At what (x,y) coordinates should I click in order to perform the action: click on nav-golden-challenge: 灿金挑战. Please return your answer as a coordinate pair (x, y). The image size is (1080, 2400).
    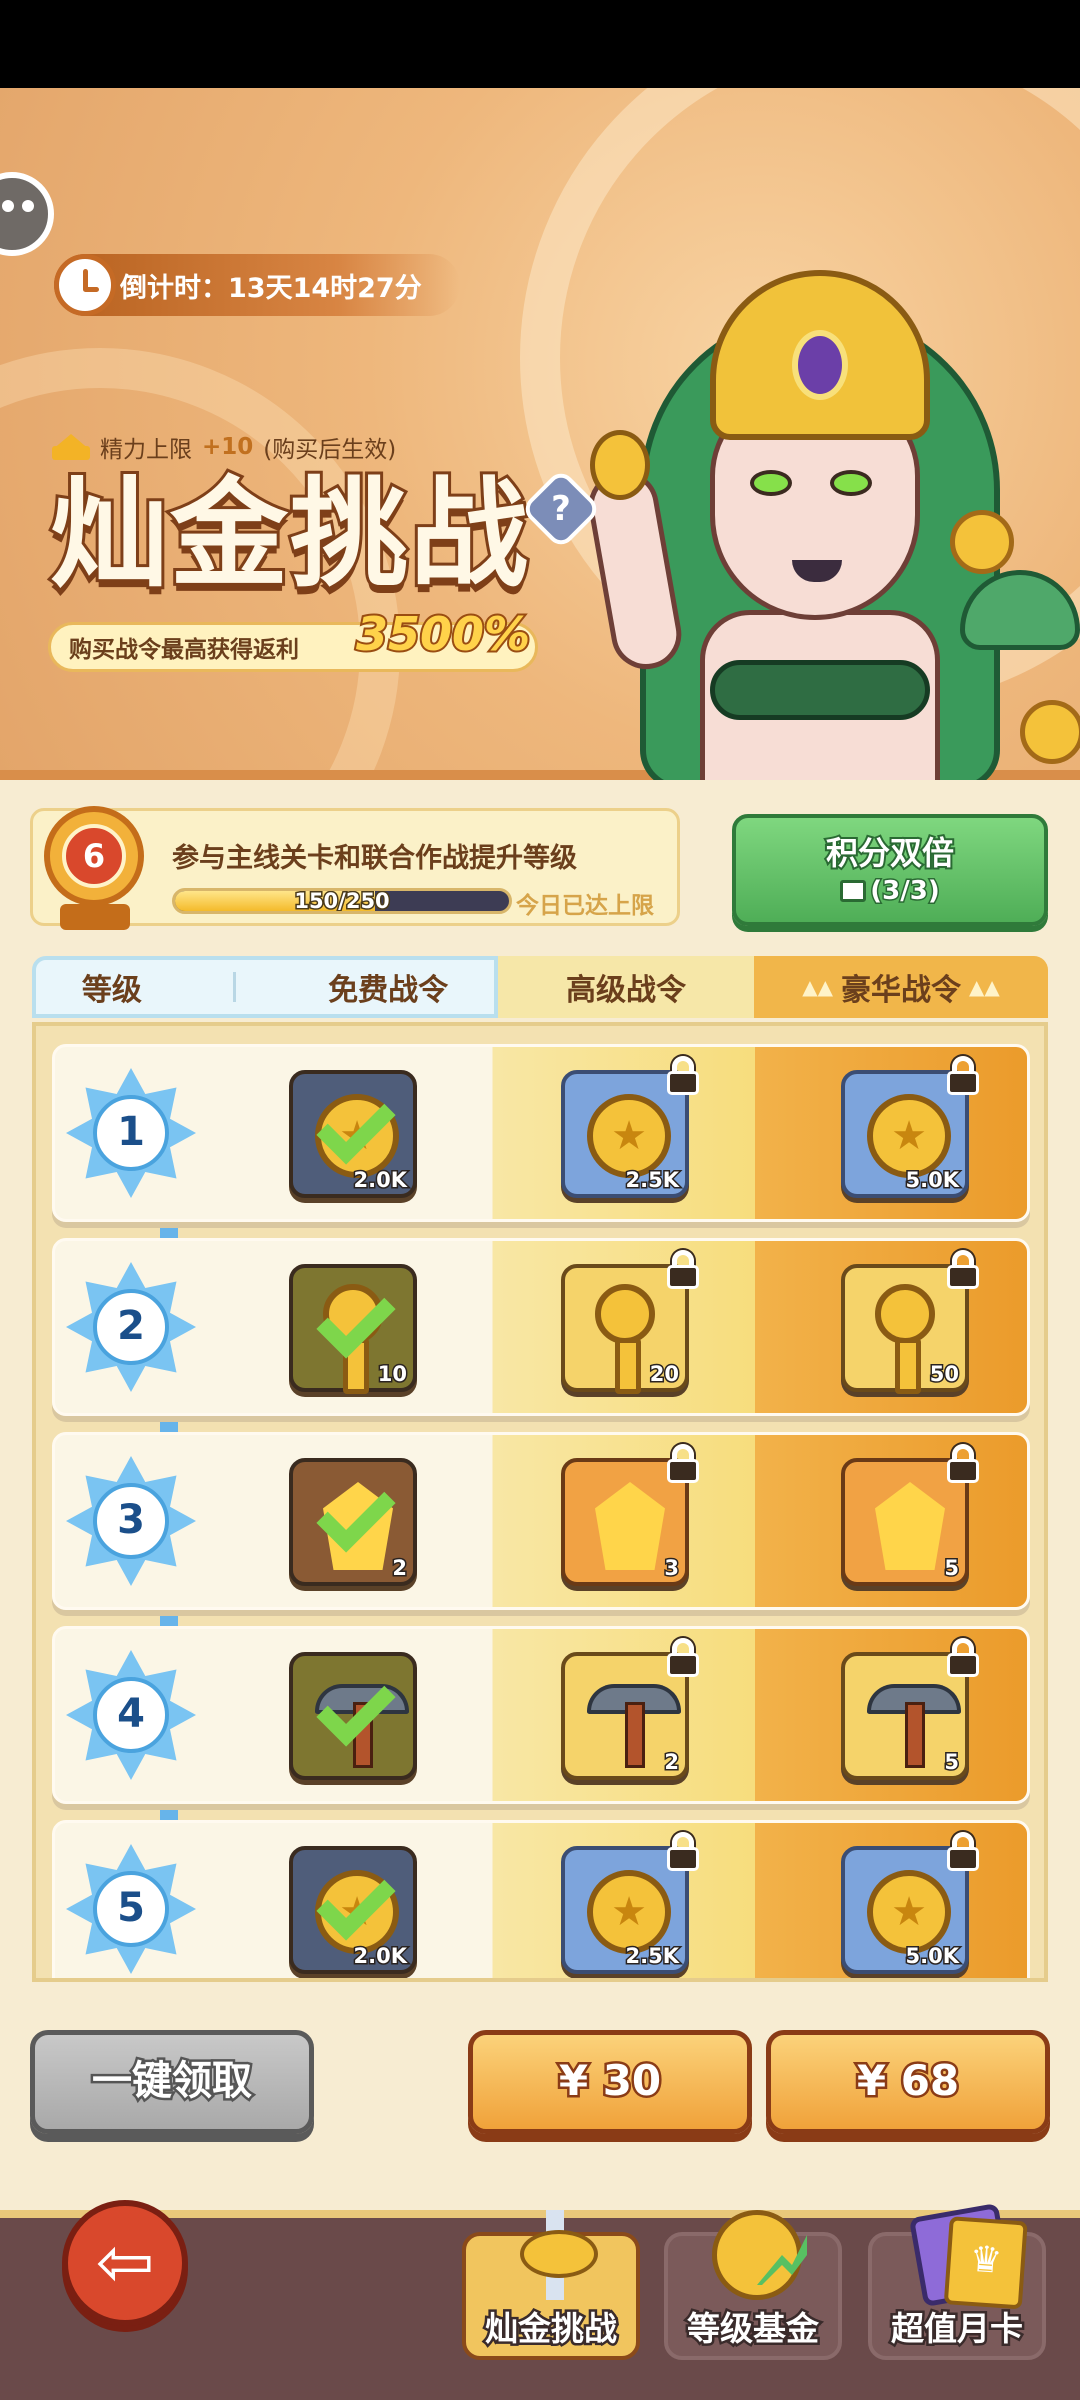
    Looking at the image, I should click on (551, 2285).